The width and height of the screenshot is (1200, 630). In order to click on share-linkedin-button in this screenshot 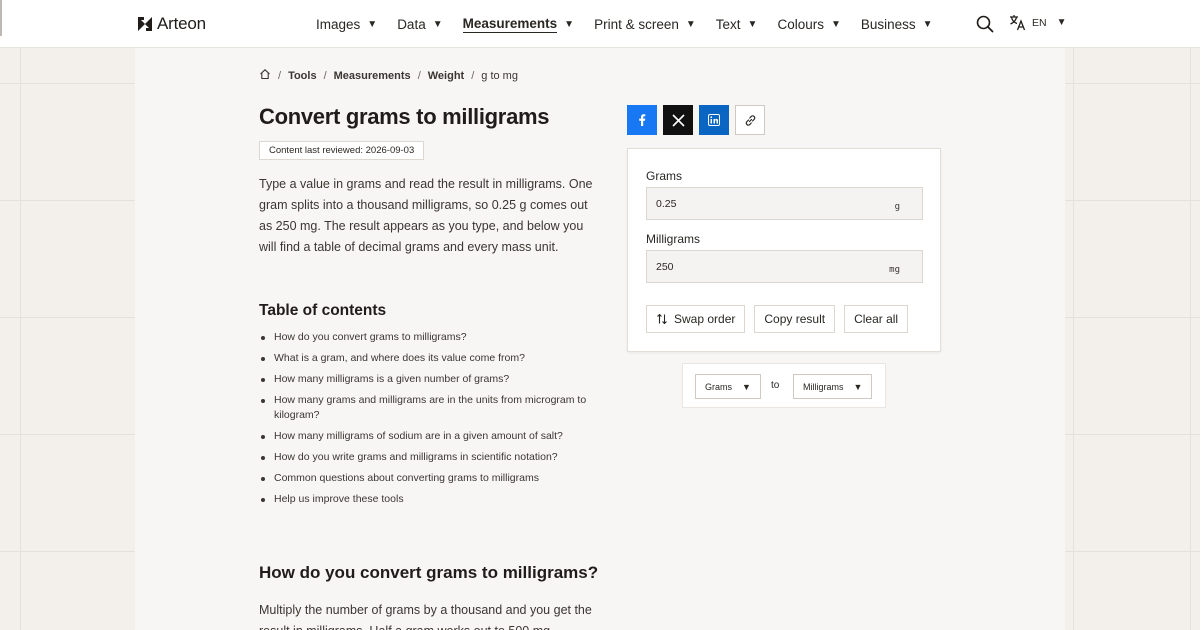, I will do `click(714, 120)`.